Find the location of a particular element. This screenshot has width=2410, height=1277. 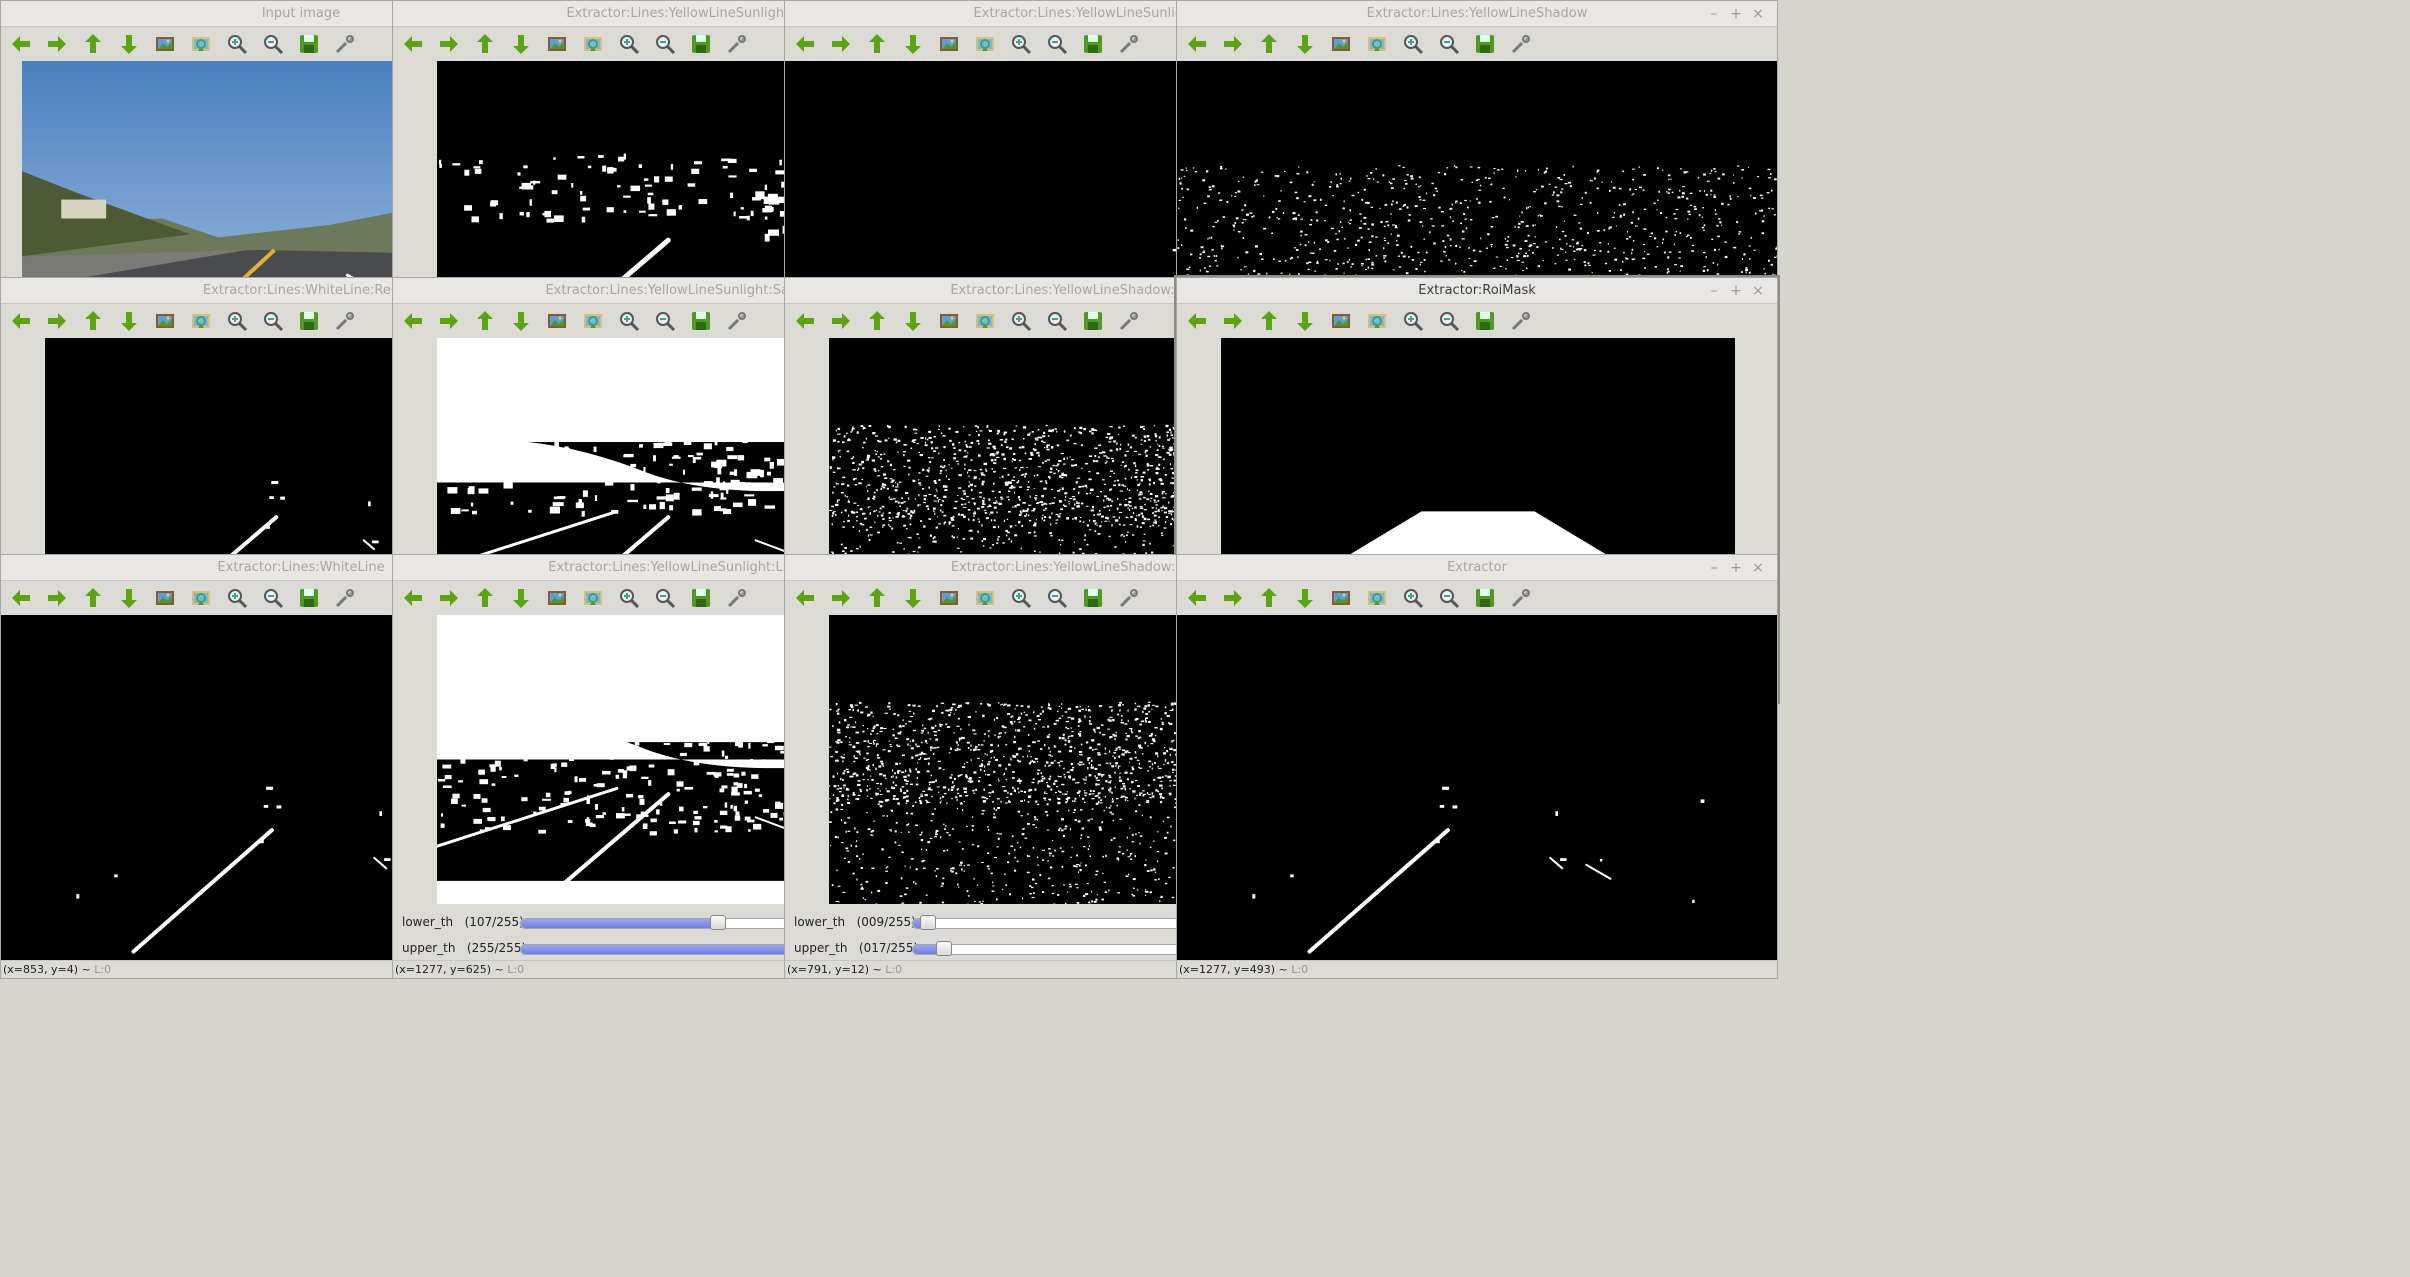

window-titlebar: Extractor:Lines:YellowLineShadow – + × is located at coordinates (1477, 14).